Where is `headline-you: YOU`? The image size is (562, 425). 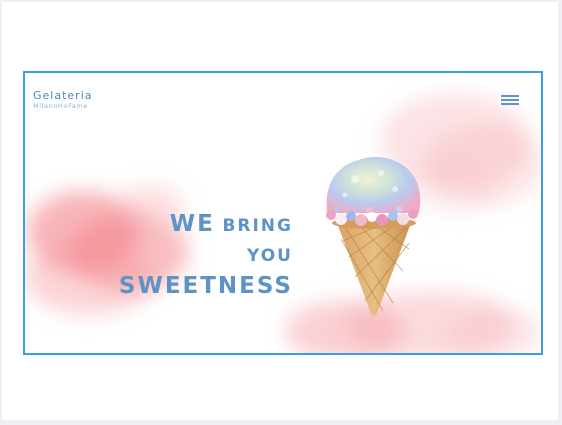
headline-you: YOU is located at coordinates (270, 256).